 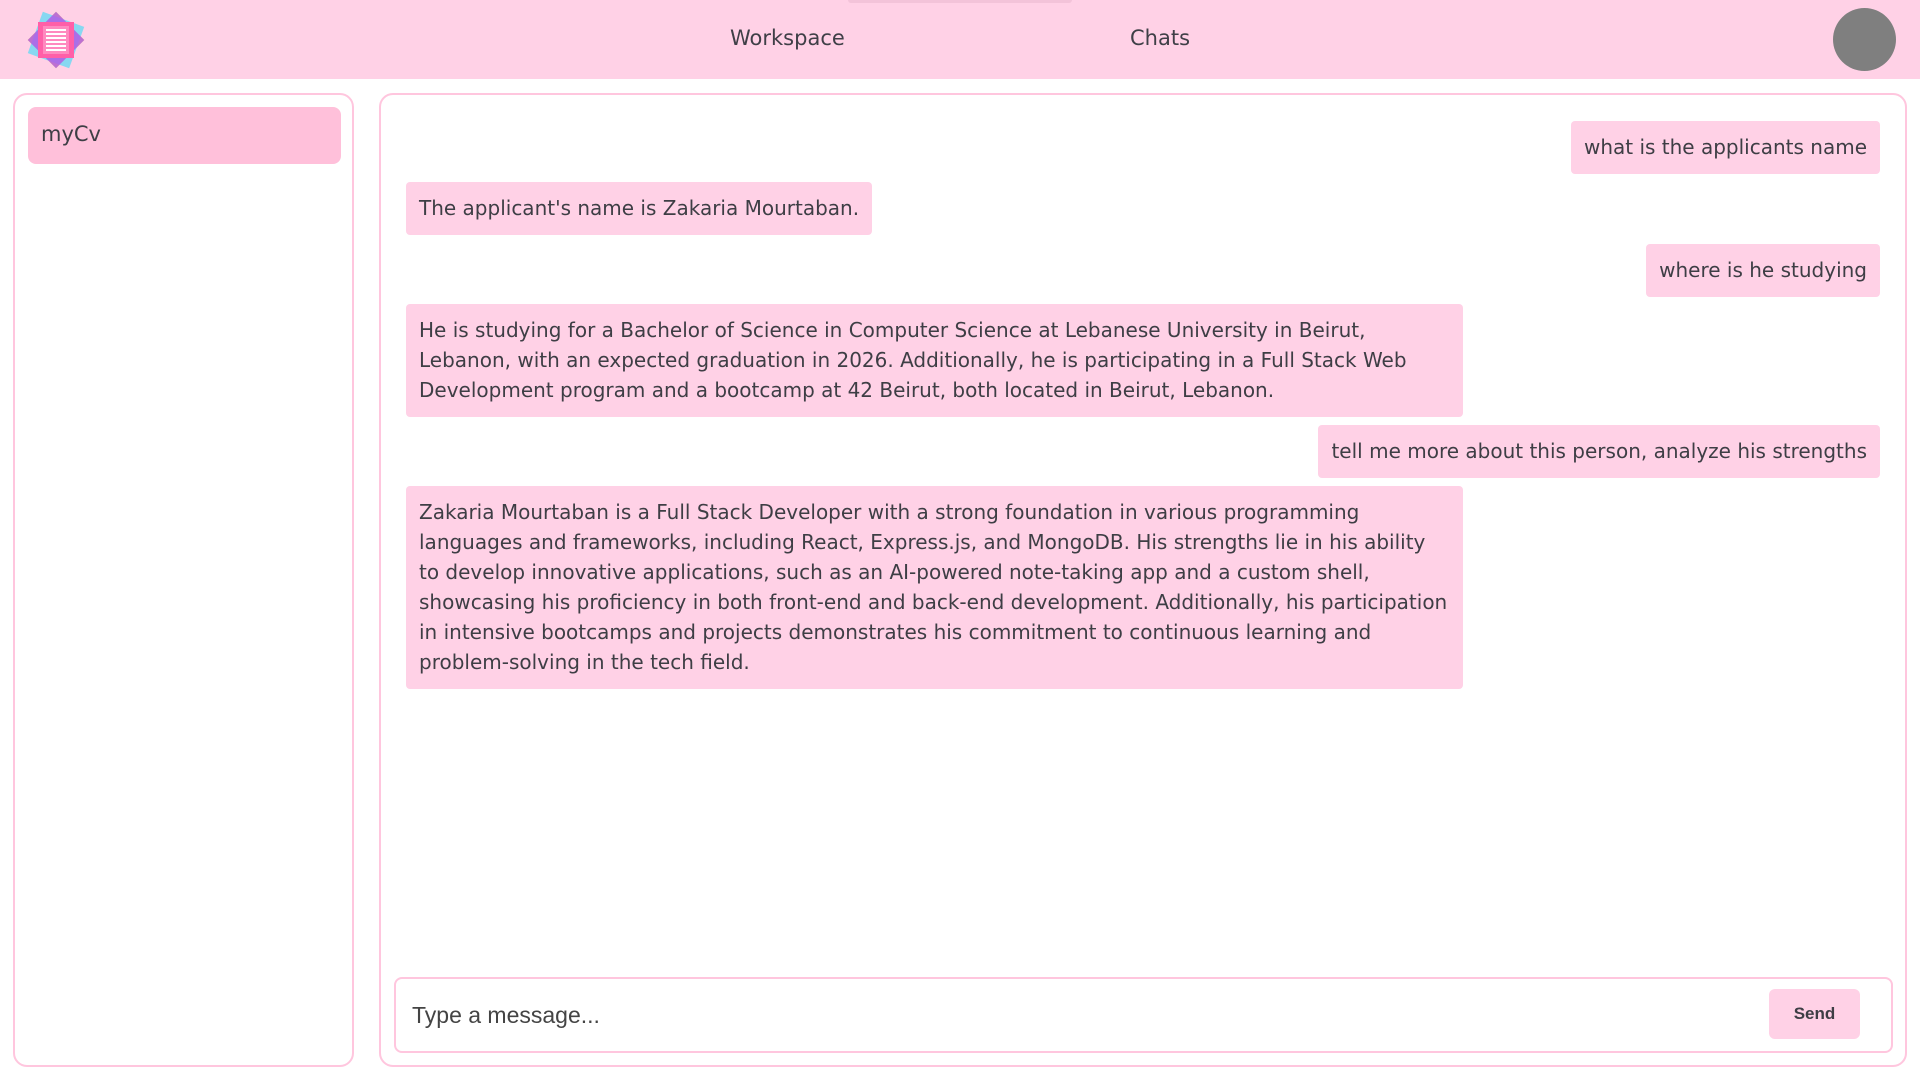 What do you see at coordinates (960, 39) in the screenshot?
I see `top-navigation-bar: Workspace Chats` at bounding box center [960, 39].